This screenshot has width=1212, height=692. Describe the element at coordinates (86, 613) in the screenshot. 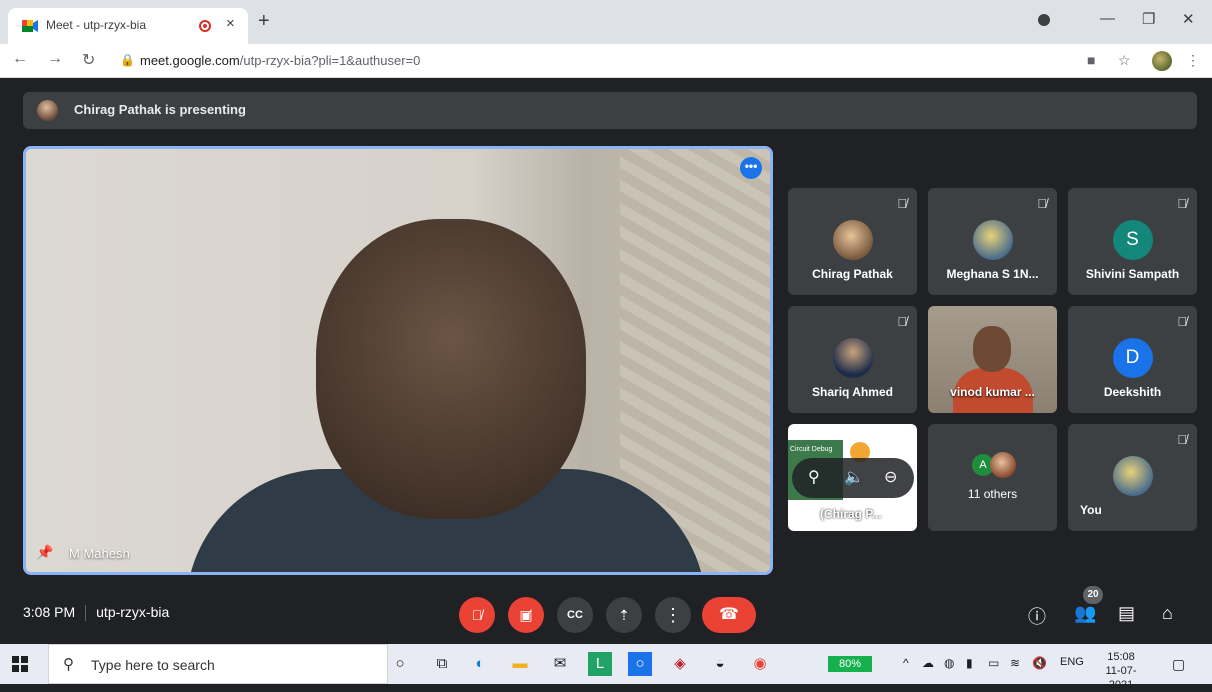

I see `divider` at that location.